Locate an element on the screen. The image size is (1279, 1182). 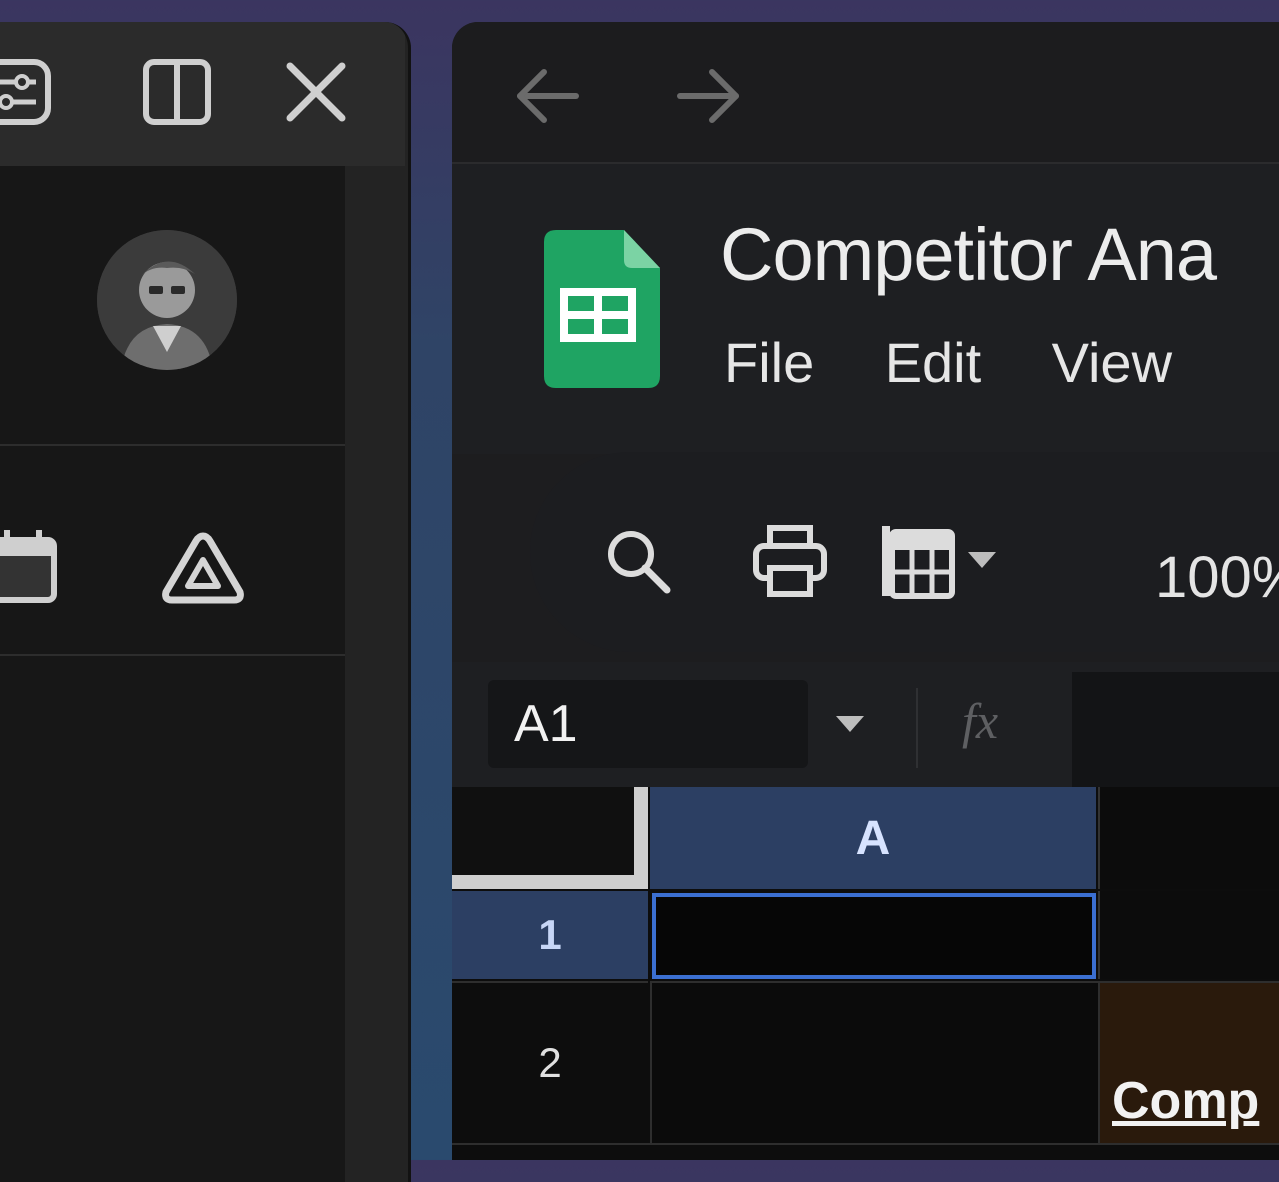
toolbar: 100% is located at coordinates (904, 552).